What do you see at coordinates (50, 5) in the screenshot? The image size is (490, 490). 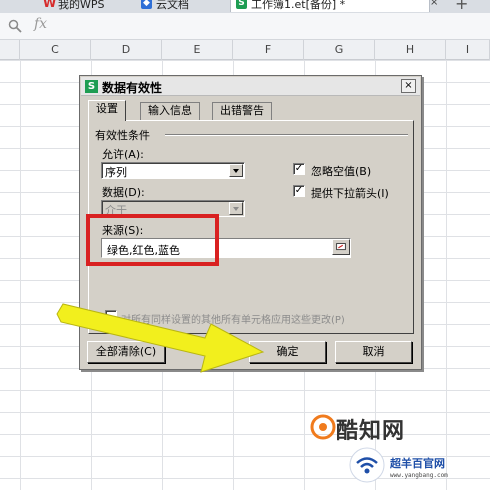 I see `wps-logo-icon: W` at bounding box center [50, 5].